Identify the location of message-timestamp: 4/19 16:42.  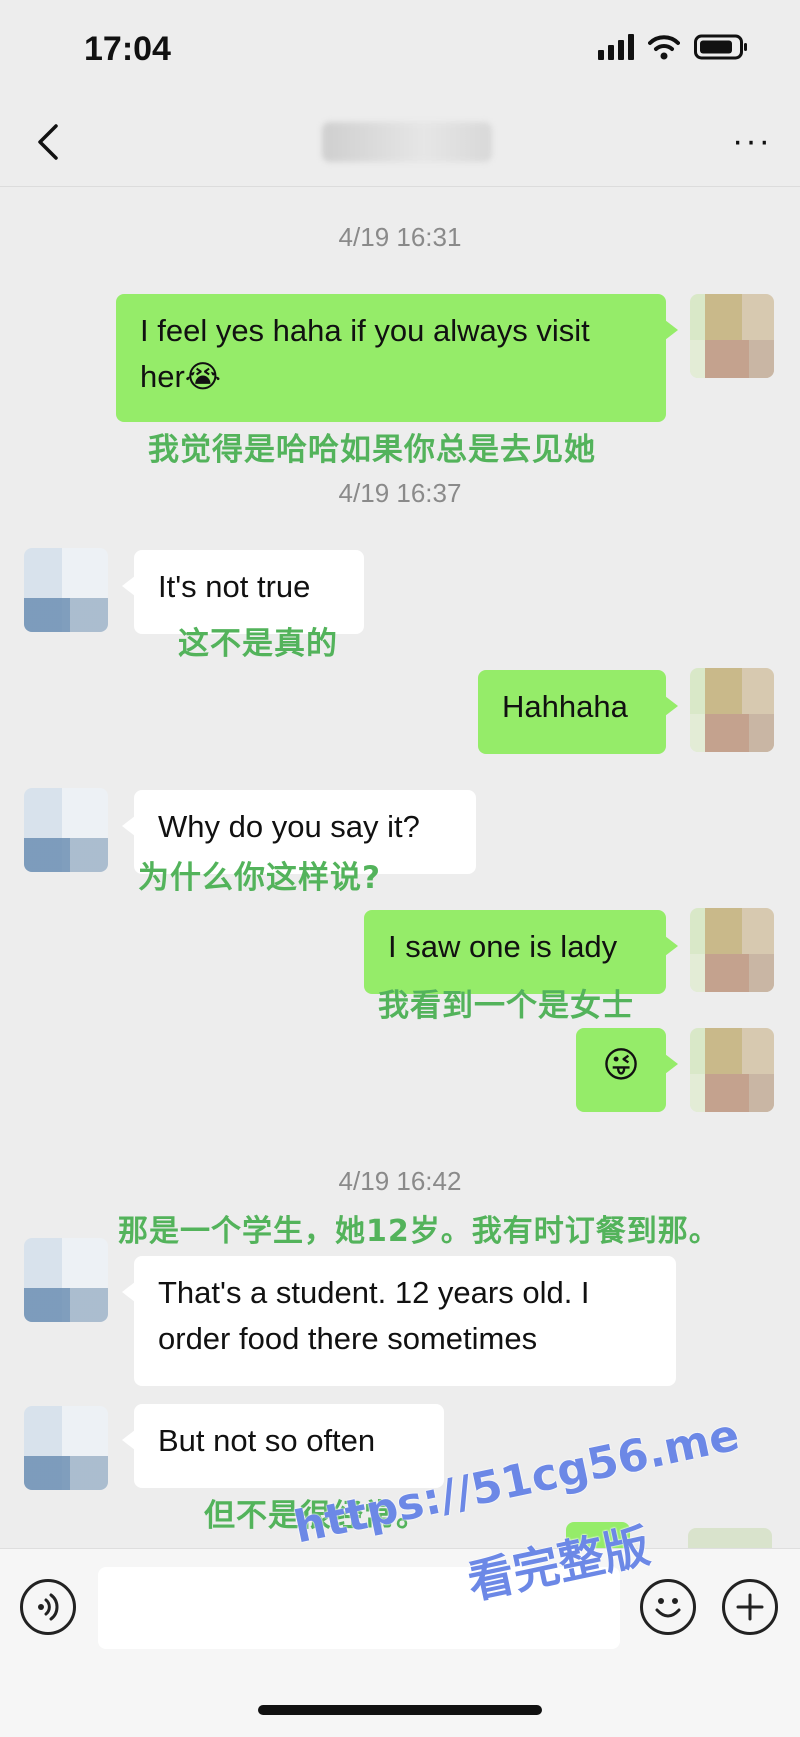
(400, 1181).